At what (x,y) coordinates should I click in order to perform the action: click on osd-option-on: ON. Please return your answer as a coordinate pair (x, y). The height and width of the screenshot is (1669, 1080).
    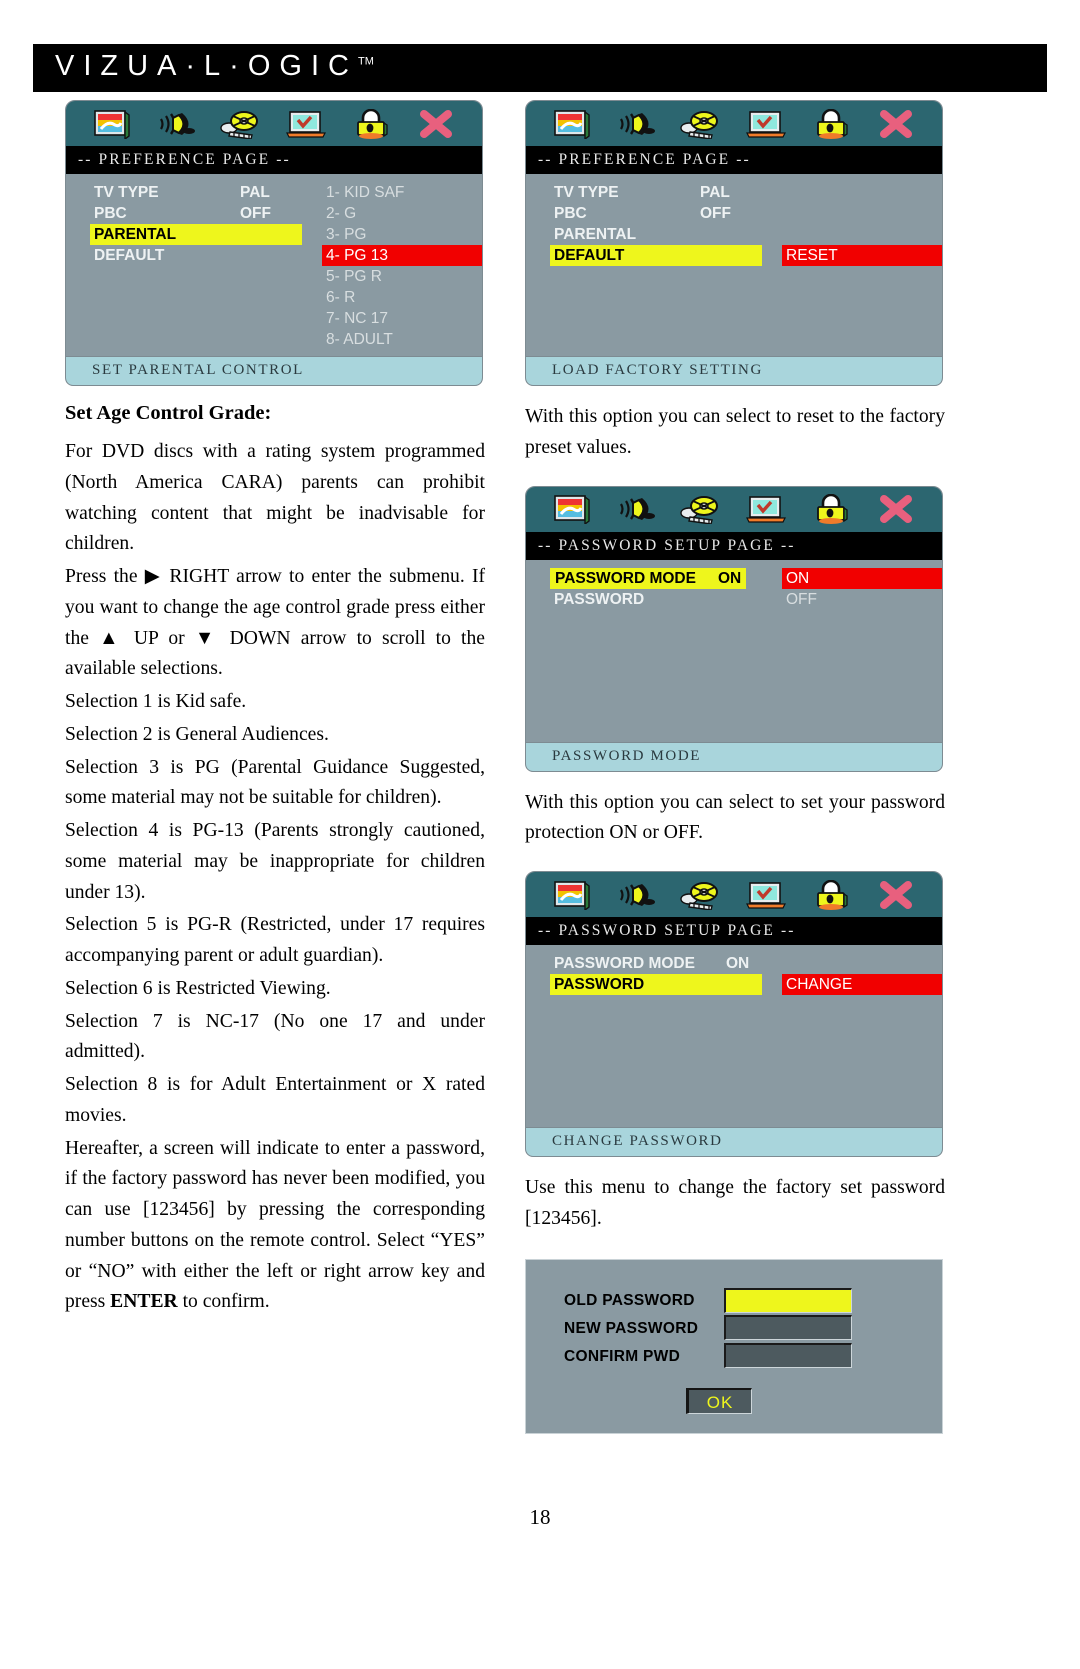
    Looking at the image, I should click on (862, 578).